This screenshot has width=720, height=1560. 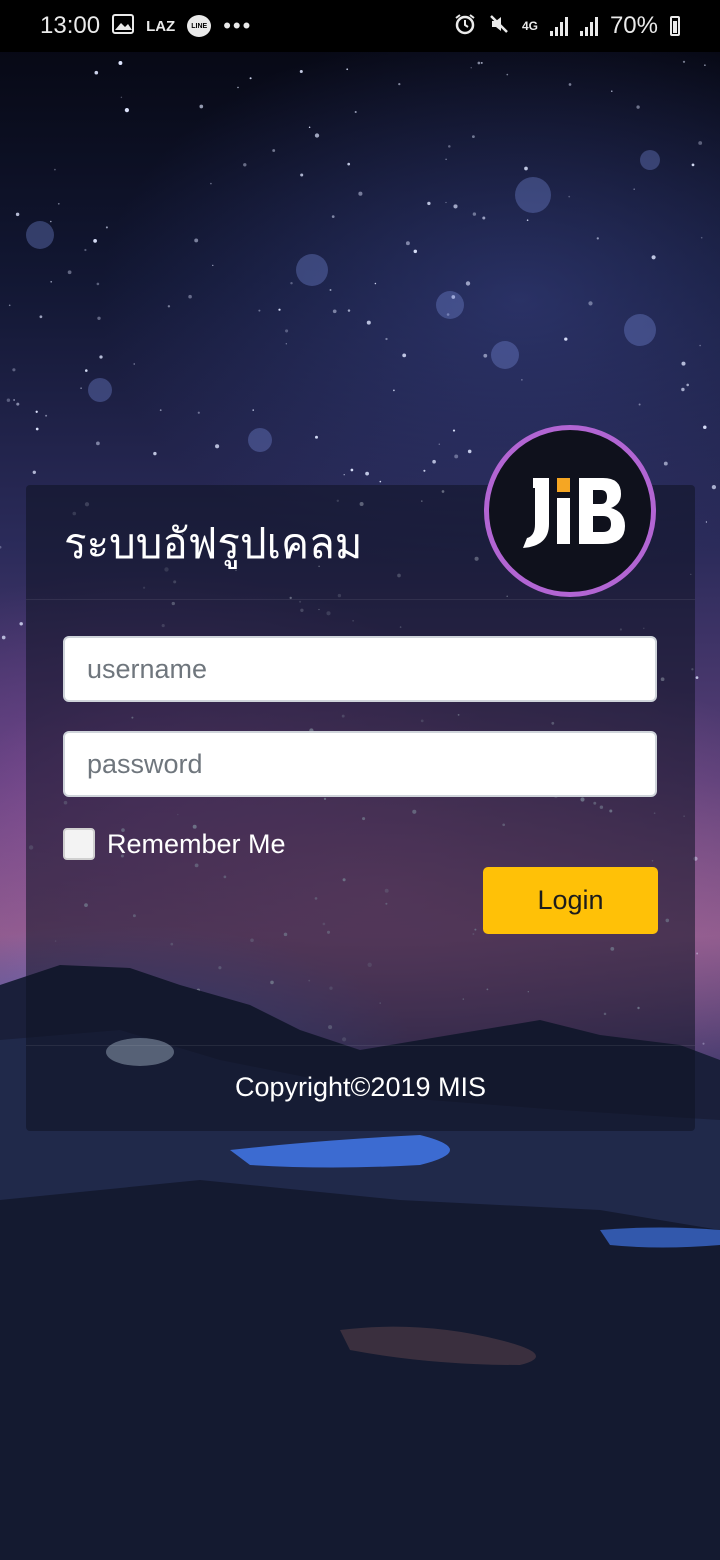 What do you see at coordinates (529, 26) in the screenshot?
I see `network-4g-icon: 4G` at bounding box center [529, 26].